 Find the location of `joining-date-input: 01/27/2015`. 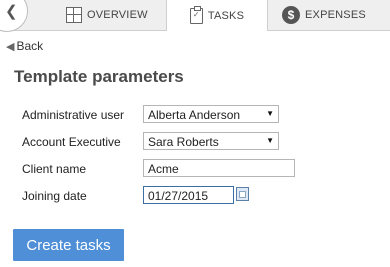

joining-date-input: 01/27/2015 is located at coordinates (188, 195).